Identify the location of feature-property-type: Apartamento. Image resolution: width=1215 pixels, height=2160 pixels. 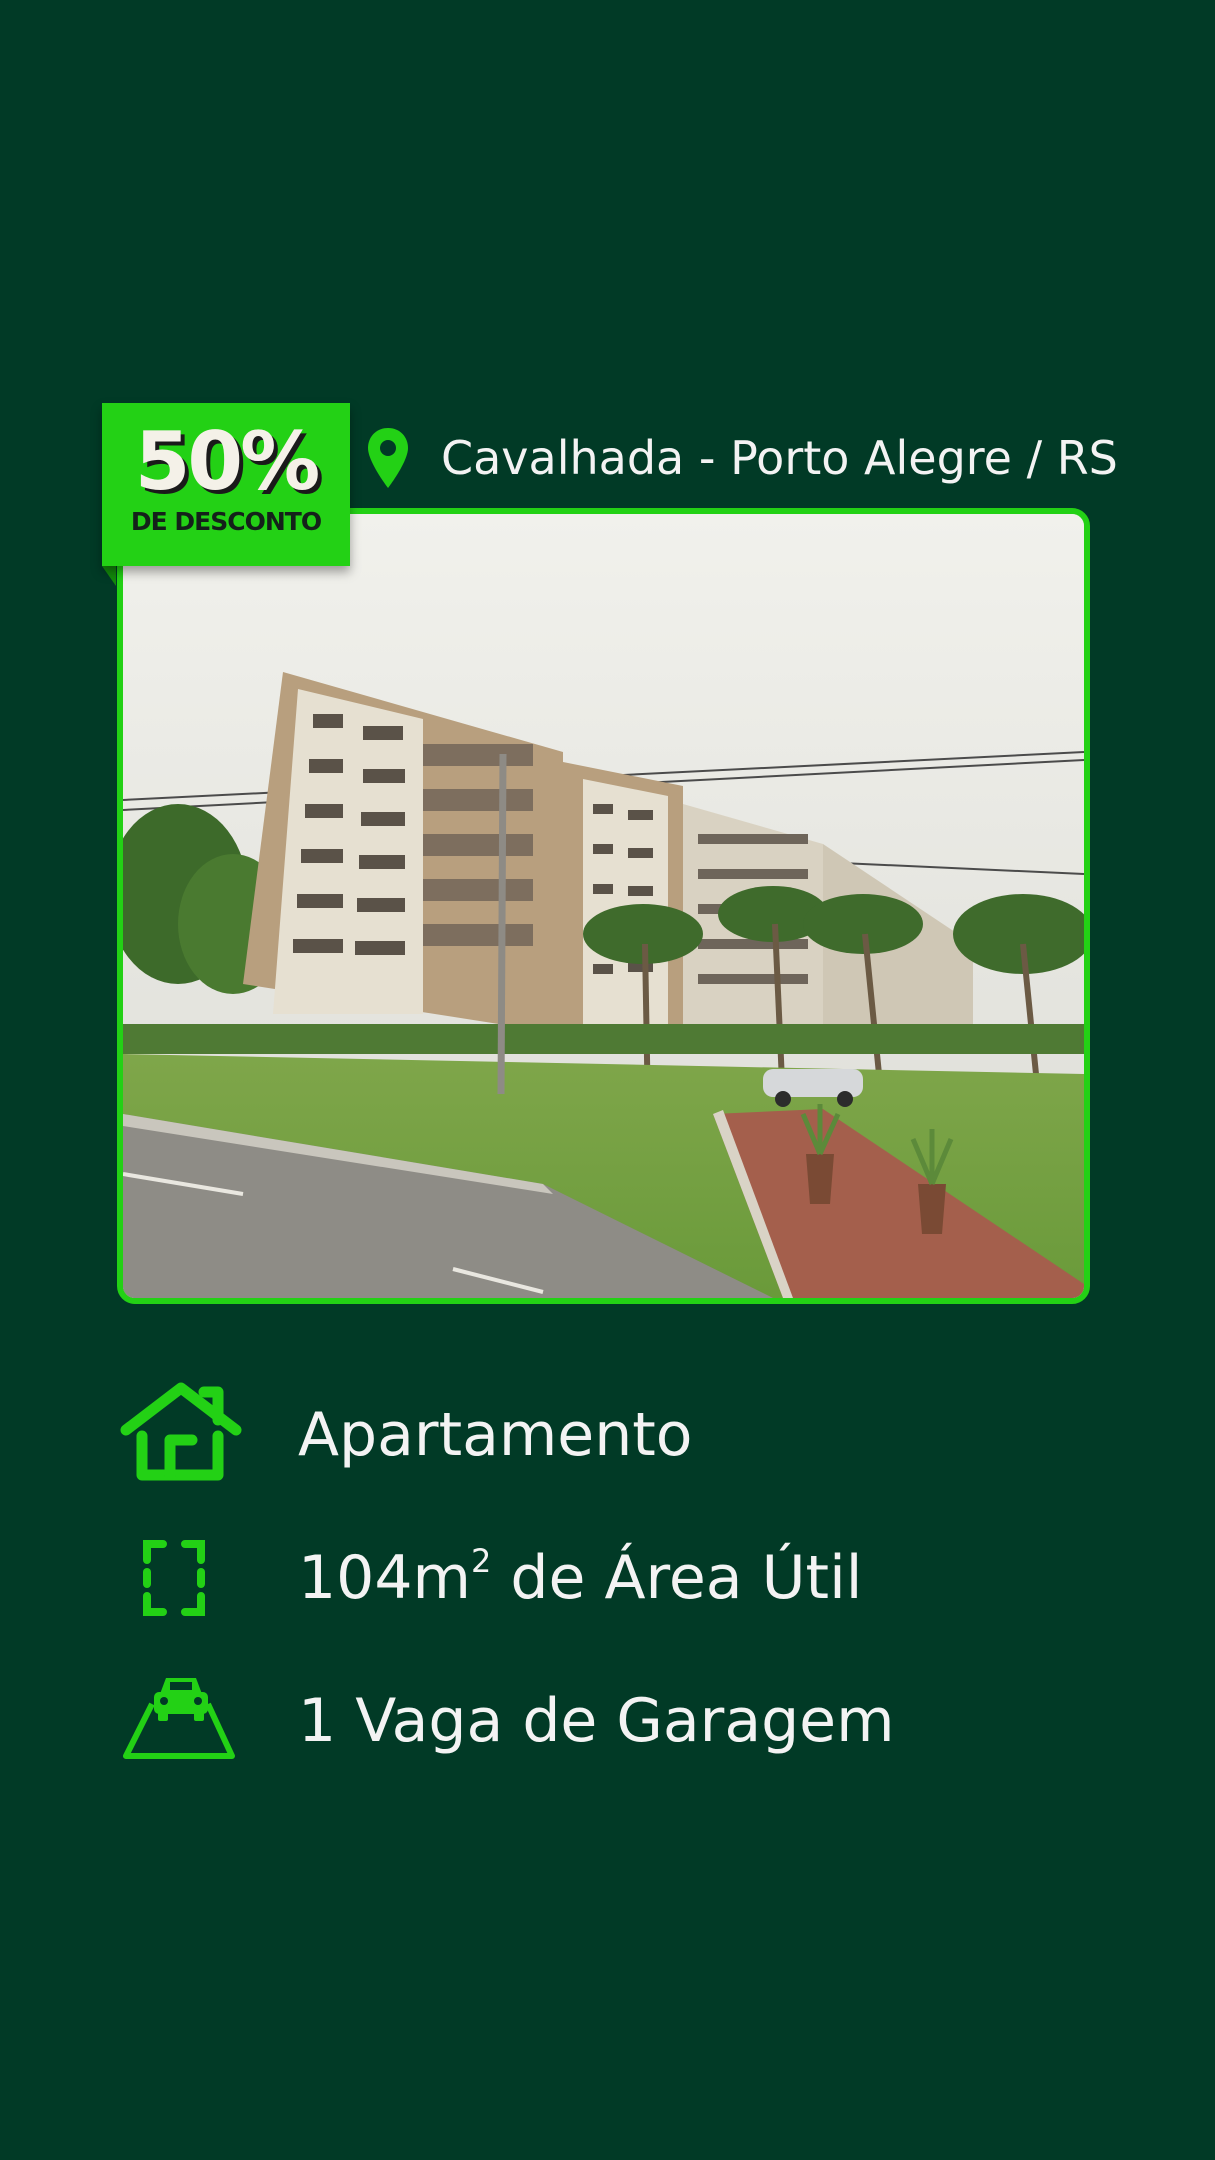
(570, 1435).